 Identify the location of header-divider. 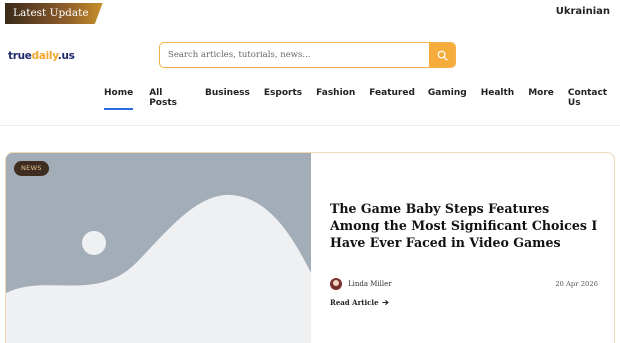
(310, 125).